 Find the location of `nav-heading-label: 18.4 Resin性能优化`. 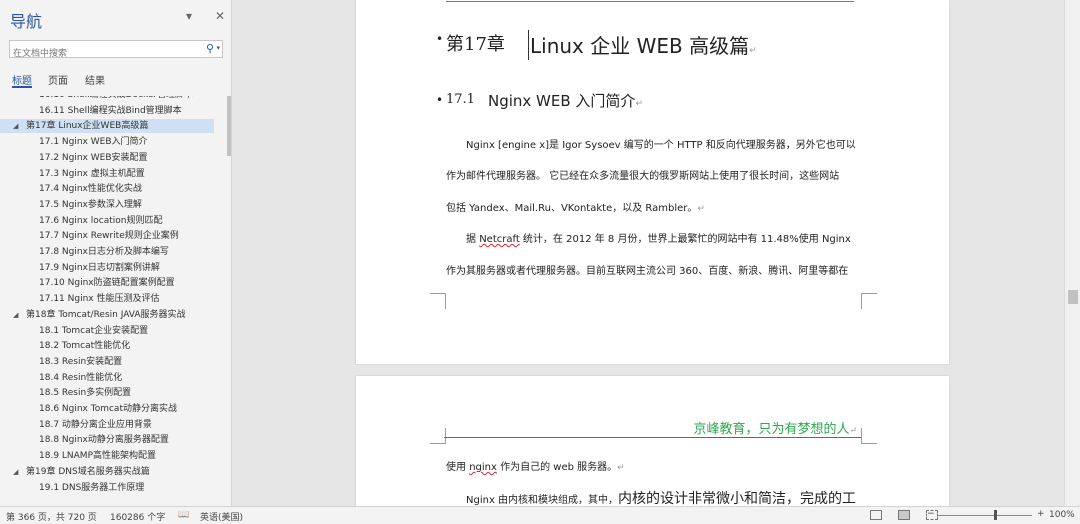

nav-heading-label: 18.4 Resin性能优化 is located at coordinates (81, 377).